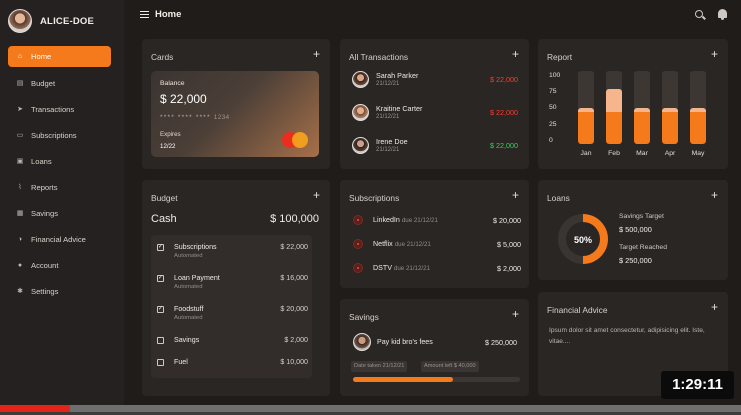 Image resolution: width=741 pixels, height=415 pixels. I want to click on budget-total: $ 100,000, so click(294, 219).